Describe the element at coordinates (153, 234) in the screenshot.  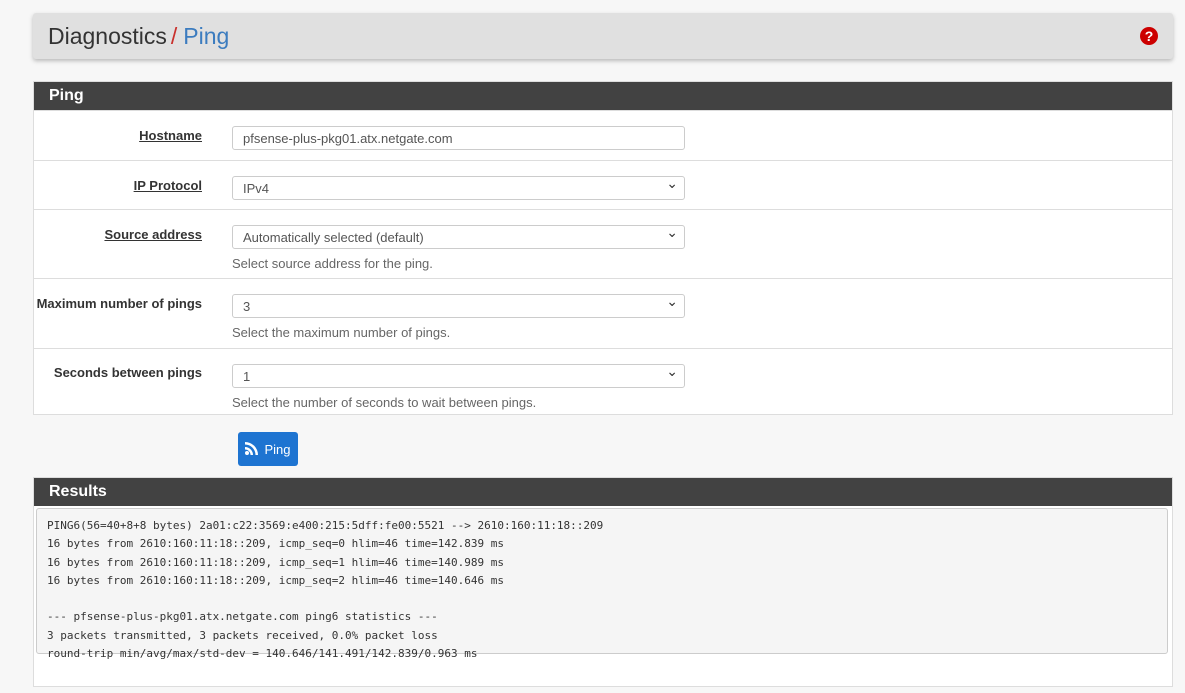
I see `source-address-label: Source address` at that location.